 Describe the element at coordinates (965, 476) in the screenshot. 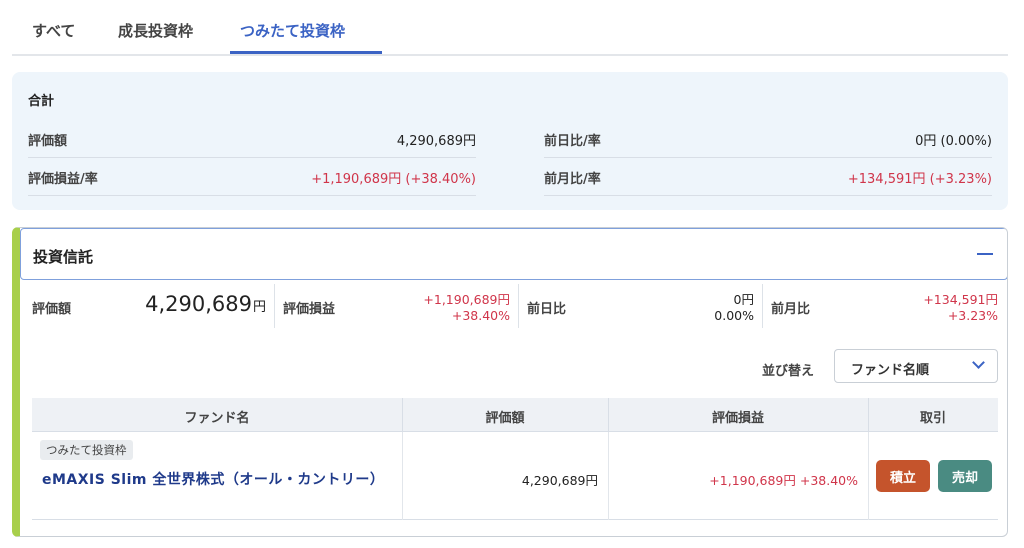

I see `sell-button: 売却` at that location.